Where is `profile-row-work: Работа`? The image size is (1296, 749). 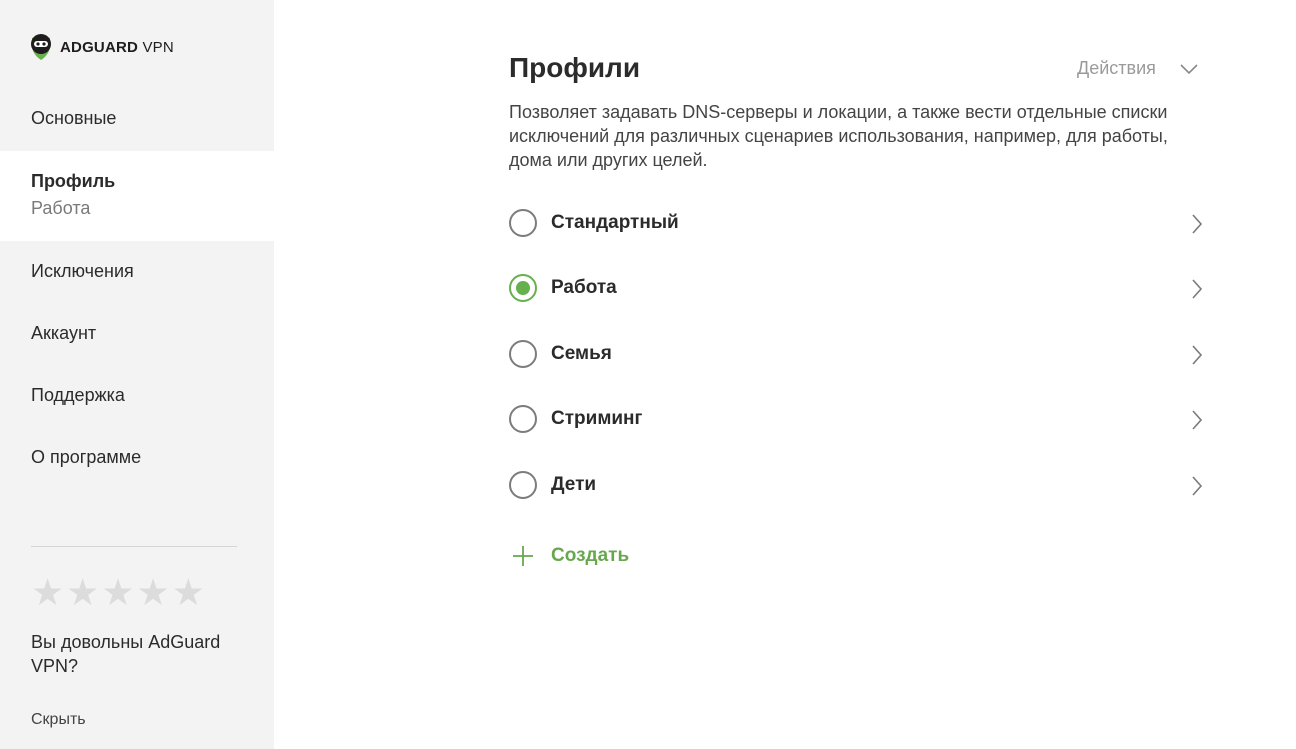 profile-row-work: Работа is located at coordinates (856, 288).